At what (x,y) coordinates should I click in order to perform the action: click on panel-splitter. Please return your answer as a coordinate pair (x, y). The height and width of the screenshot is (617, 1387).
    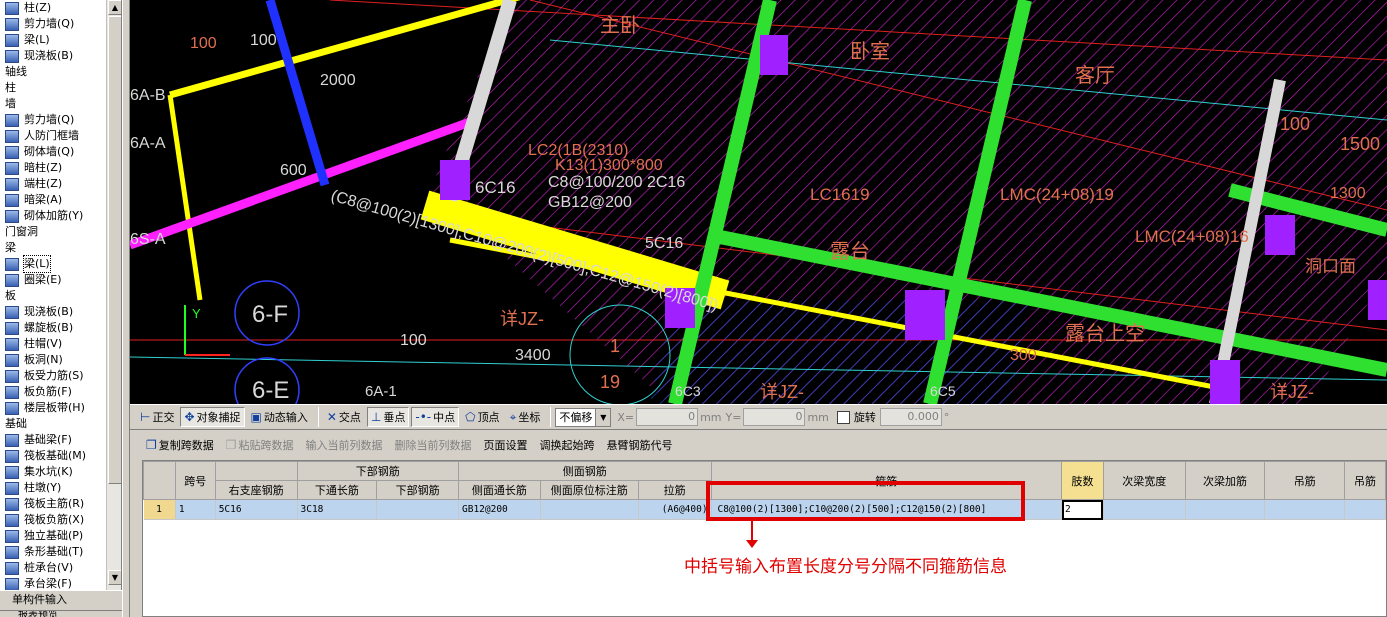
    Looking at the image, I should click on (126, 308).